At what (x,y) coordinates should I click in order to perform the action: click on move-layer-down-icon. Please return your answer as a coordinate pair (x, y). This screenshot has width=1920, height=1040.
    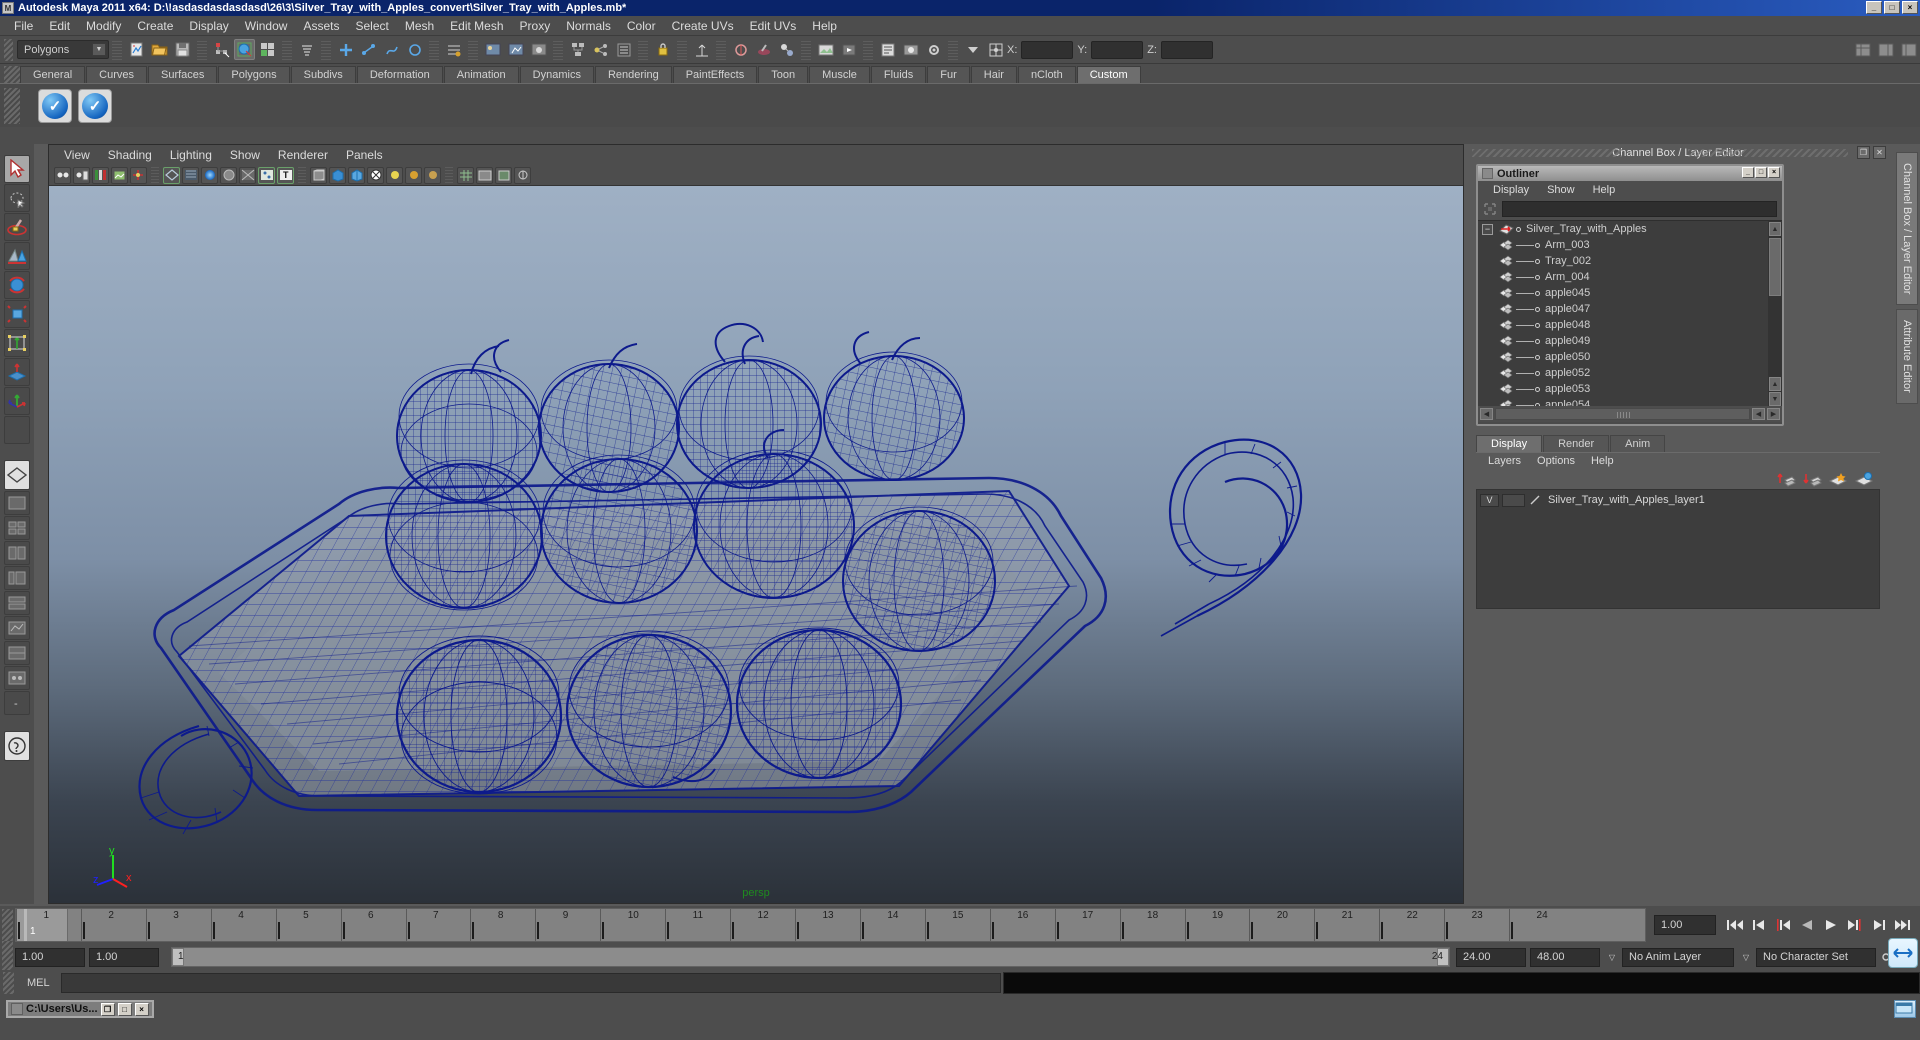
    Looking at the image, I should click on (1812, 479).